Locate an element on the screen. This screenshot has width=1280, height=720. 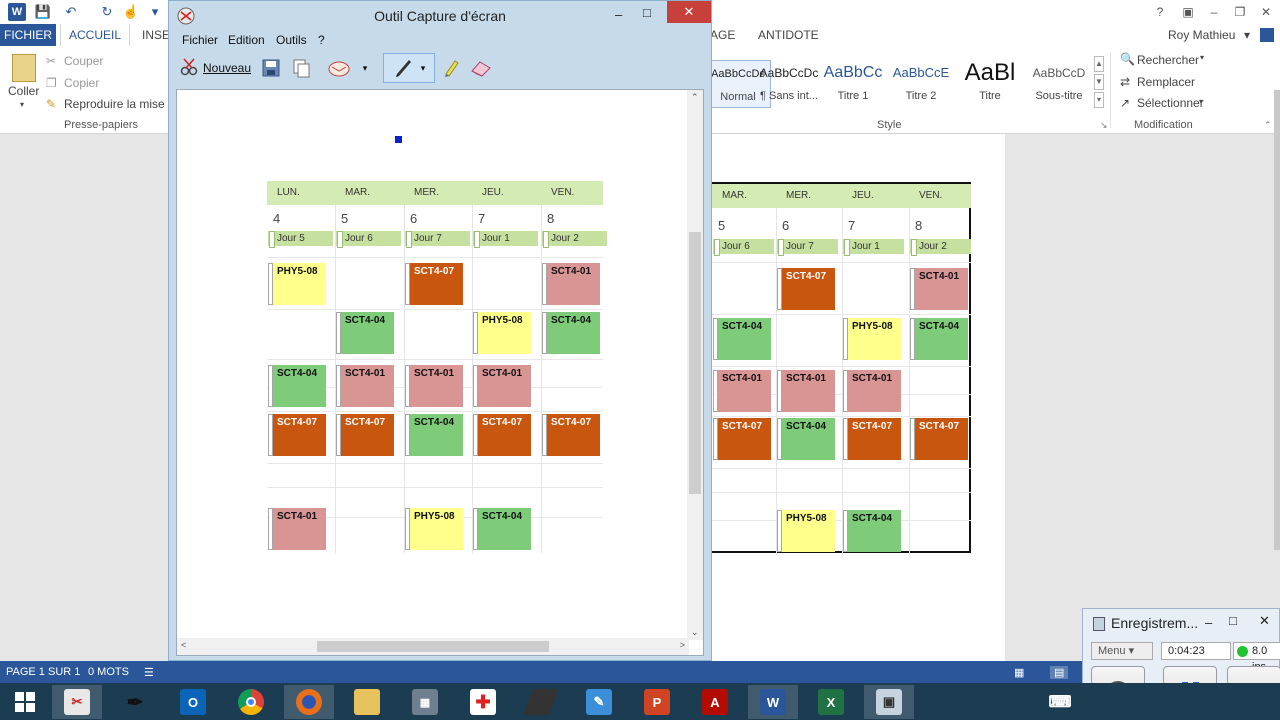
copy-button: Copier is located at coordinates (81, 83).